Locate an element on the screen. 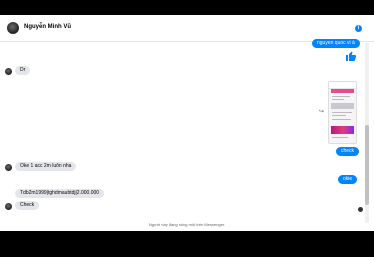 Image resolution: width=374 pixels, height=257 pixels. share-icon: ↪ is located at coordinates (322, 112).